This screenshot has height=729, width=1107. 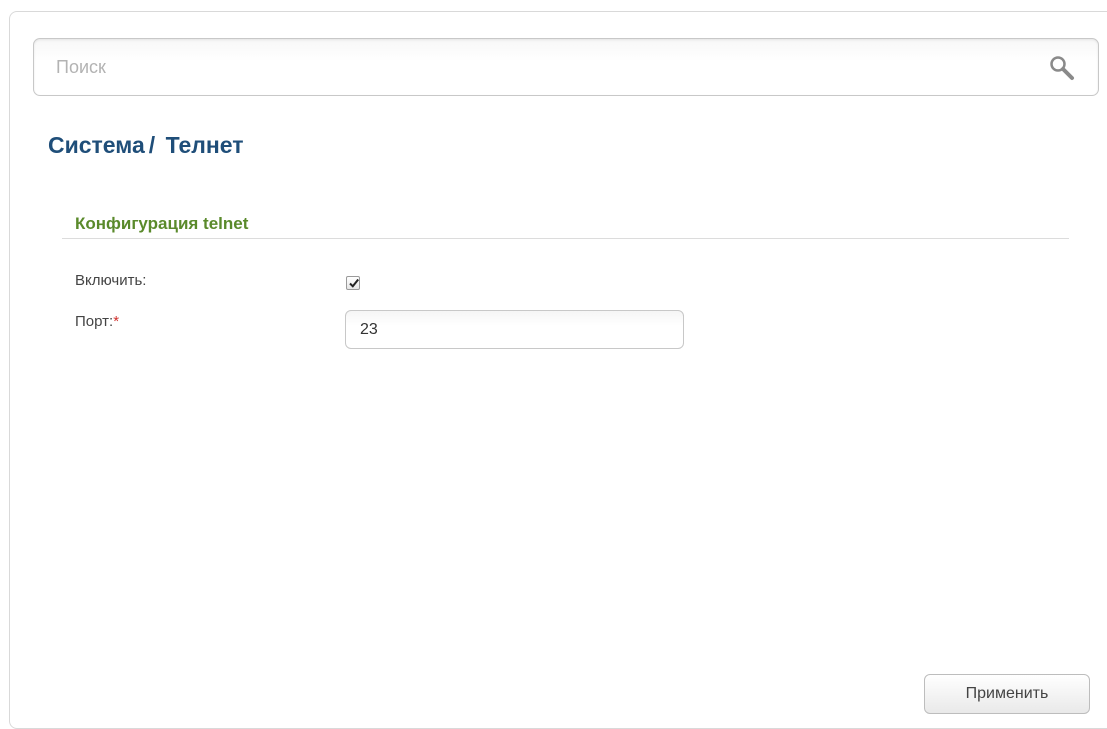 What do you see at coordinates (94, 321) in the screenshot?
I see `port-label-text: Порт:` at bounding box center [94, 321].